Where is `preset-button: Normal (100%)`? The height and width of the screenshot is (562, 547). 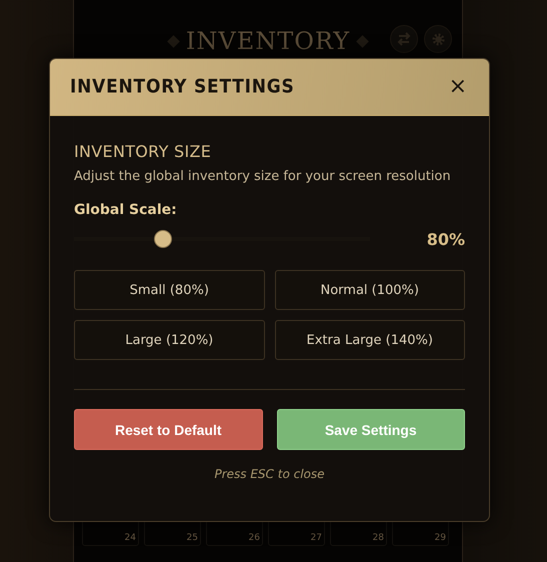 preset-button: Normal (100%) is located at coordinates (369, 290).